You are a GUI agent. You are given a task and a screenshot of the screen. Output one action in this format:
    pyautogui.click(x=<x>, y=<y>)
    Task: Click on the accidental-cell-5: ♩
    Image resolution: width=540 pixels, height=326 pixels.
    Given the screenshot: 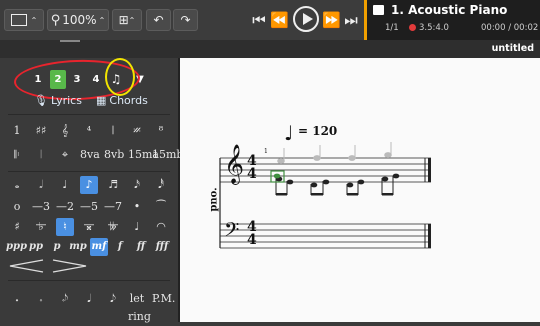 What is the action you would take?
    pyautogui.click(x=137, y=227)
    